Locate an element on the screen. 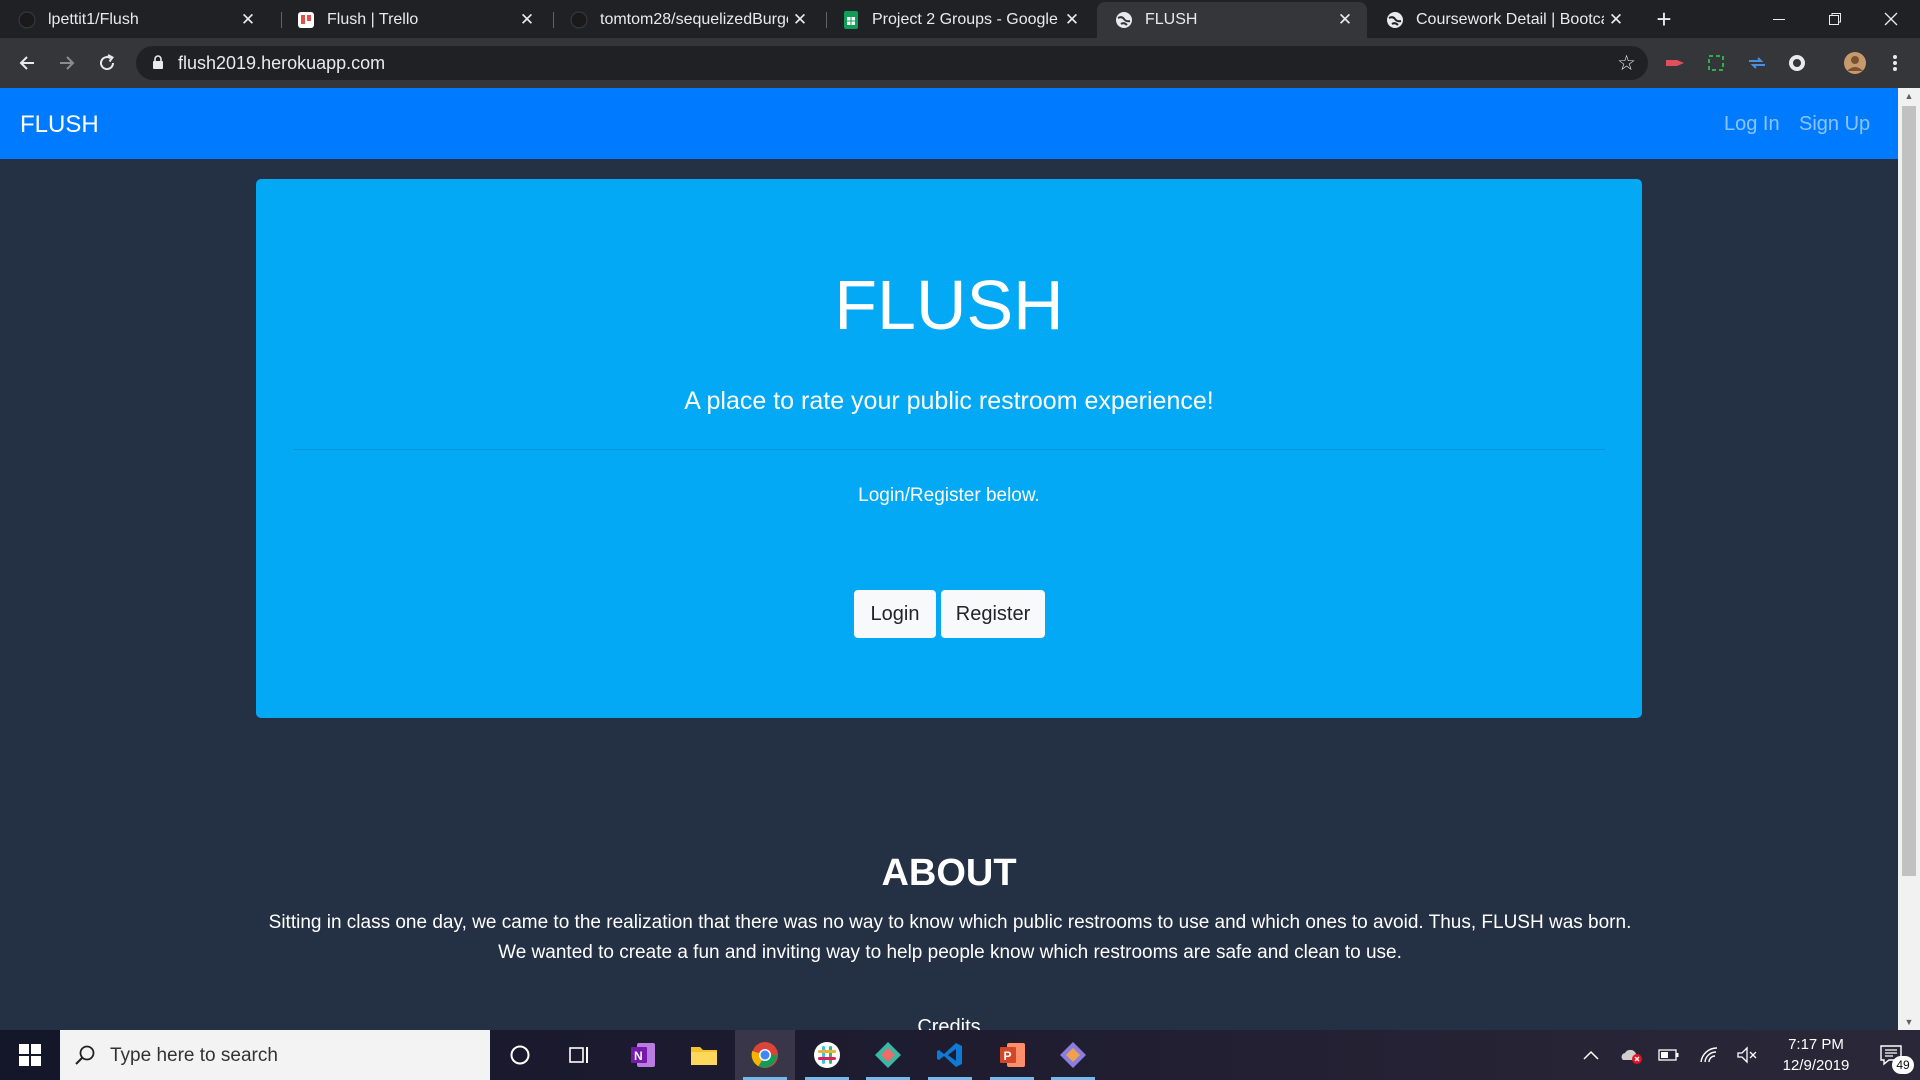  browser-tab: tomtom28/sequelizedBurger ✕ is located at coordinates (687, 20).